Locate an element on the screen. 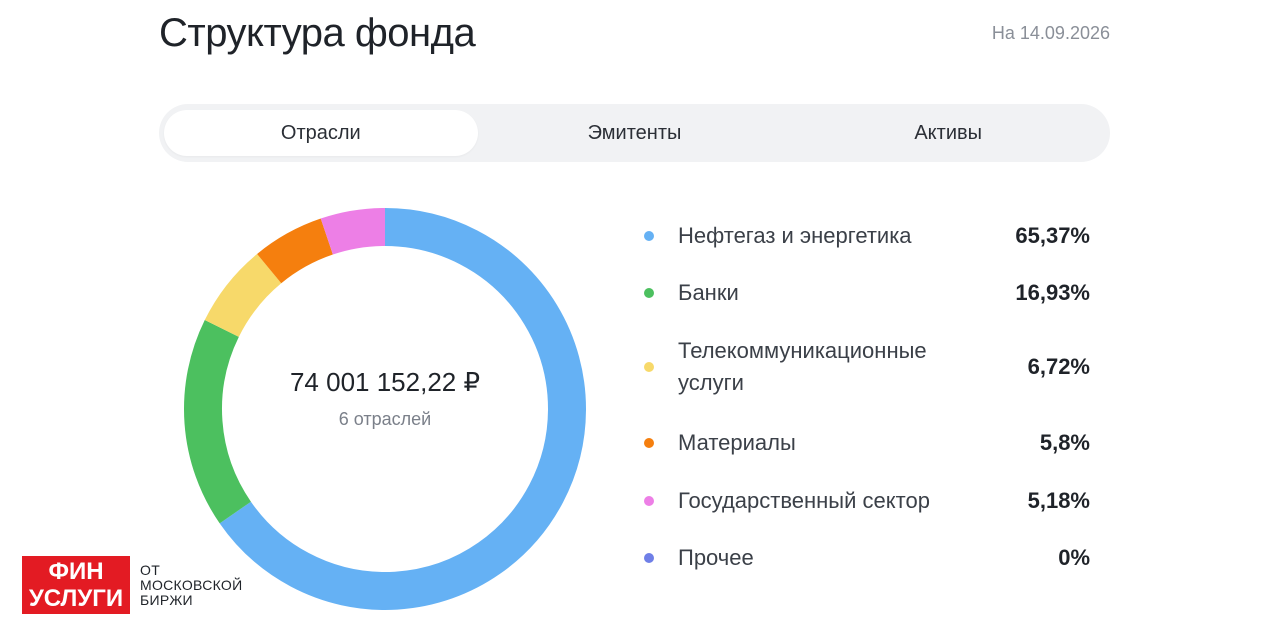 This screenshot has height=629, width=1272. legend-item: Телекоммуникационные услуги 6,72% is located at coordinates (865, 367).